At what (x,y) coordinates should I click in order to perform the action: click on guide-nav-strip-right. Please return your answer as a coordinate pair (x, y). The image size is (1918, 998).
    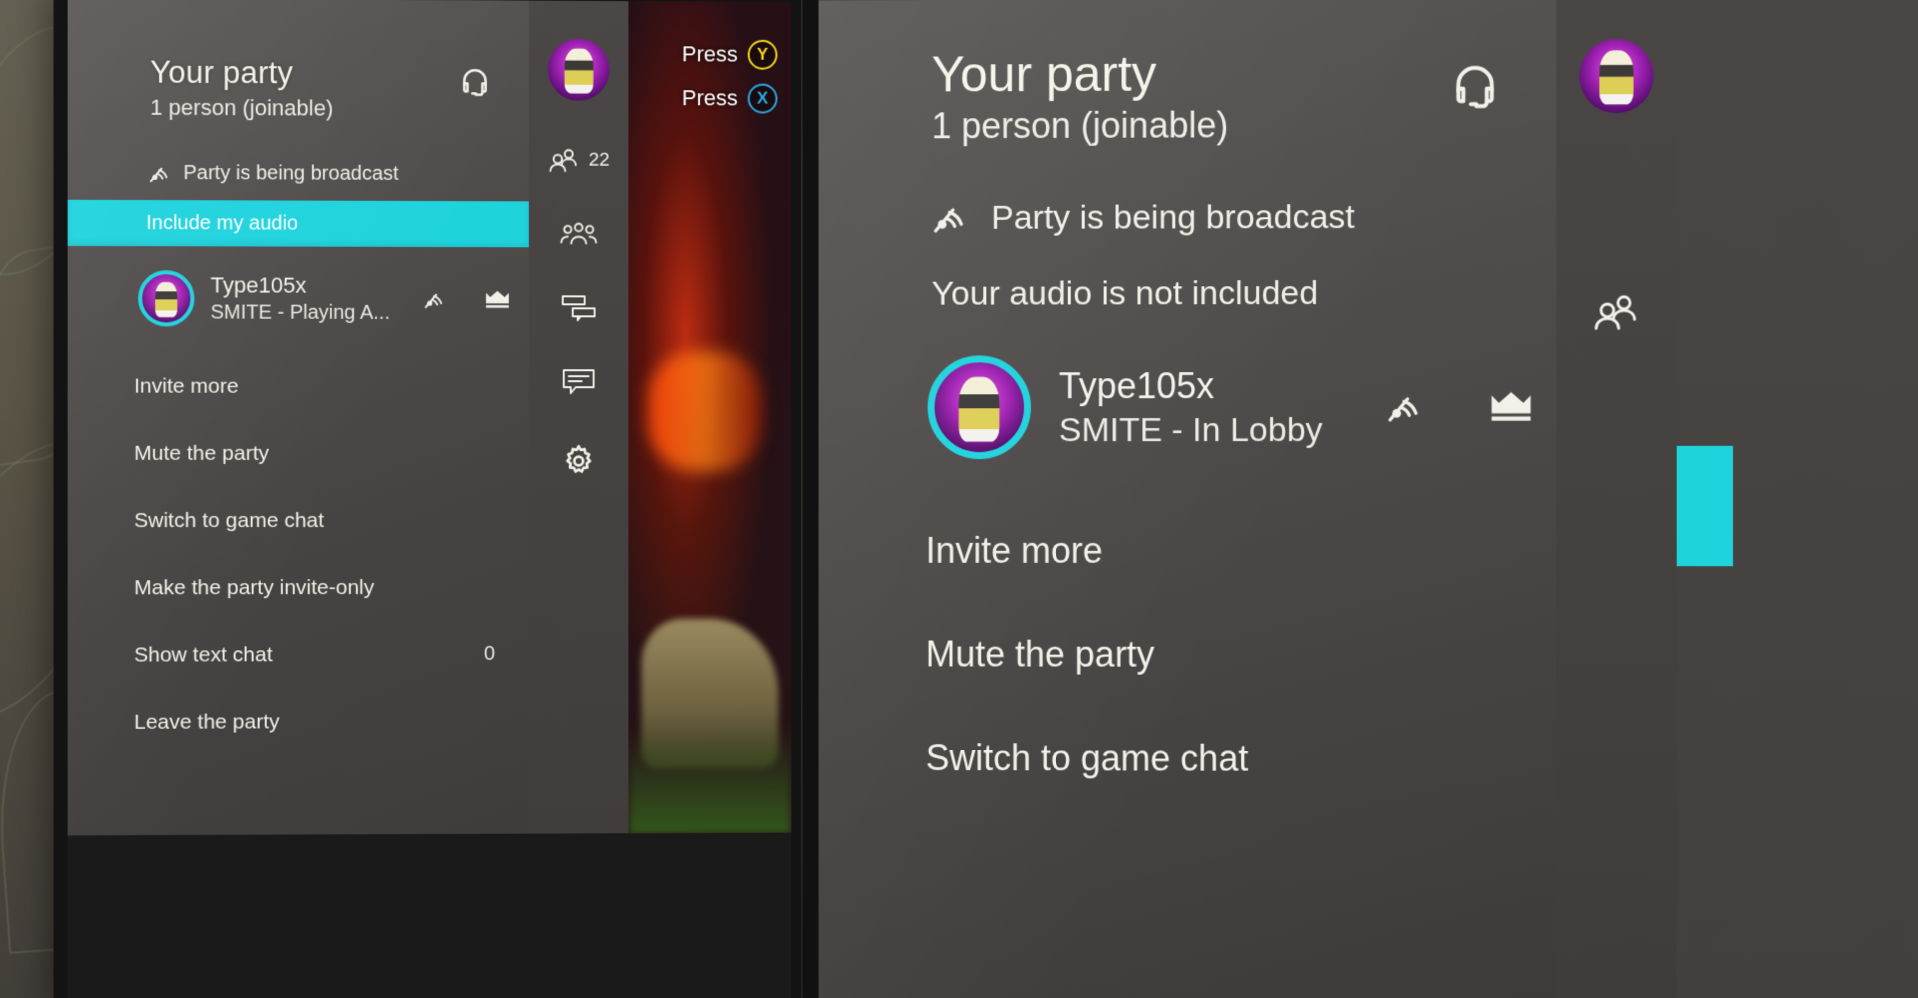
    Looking at the image, I should click on (1616, 499).